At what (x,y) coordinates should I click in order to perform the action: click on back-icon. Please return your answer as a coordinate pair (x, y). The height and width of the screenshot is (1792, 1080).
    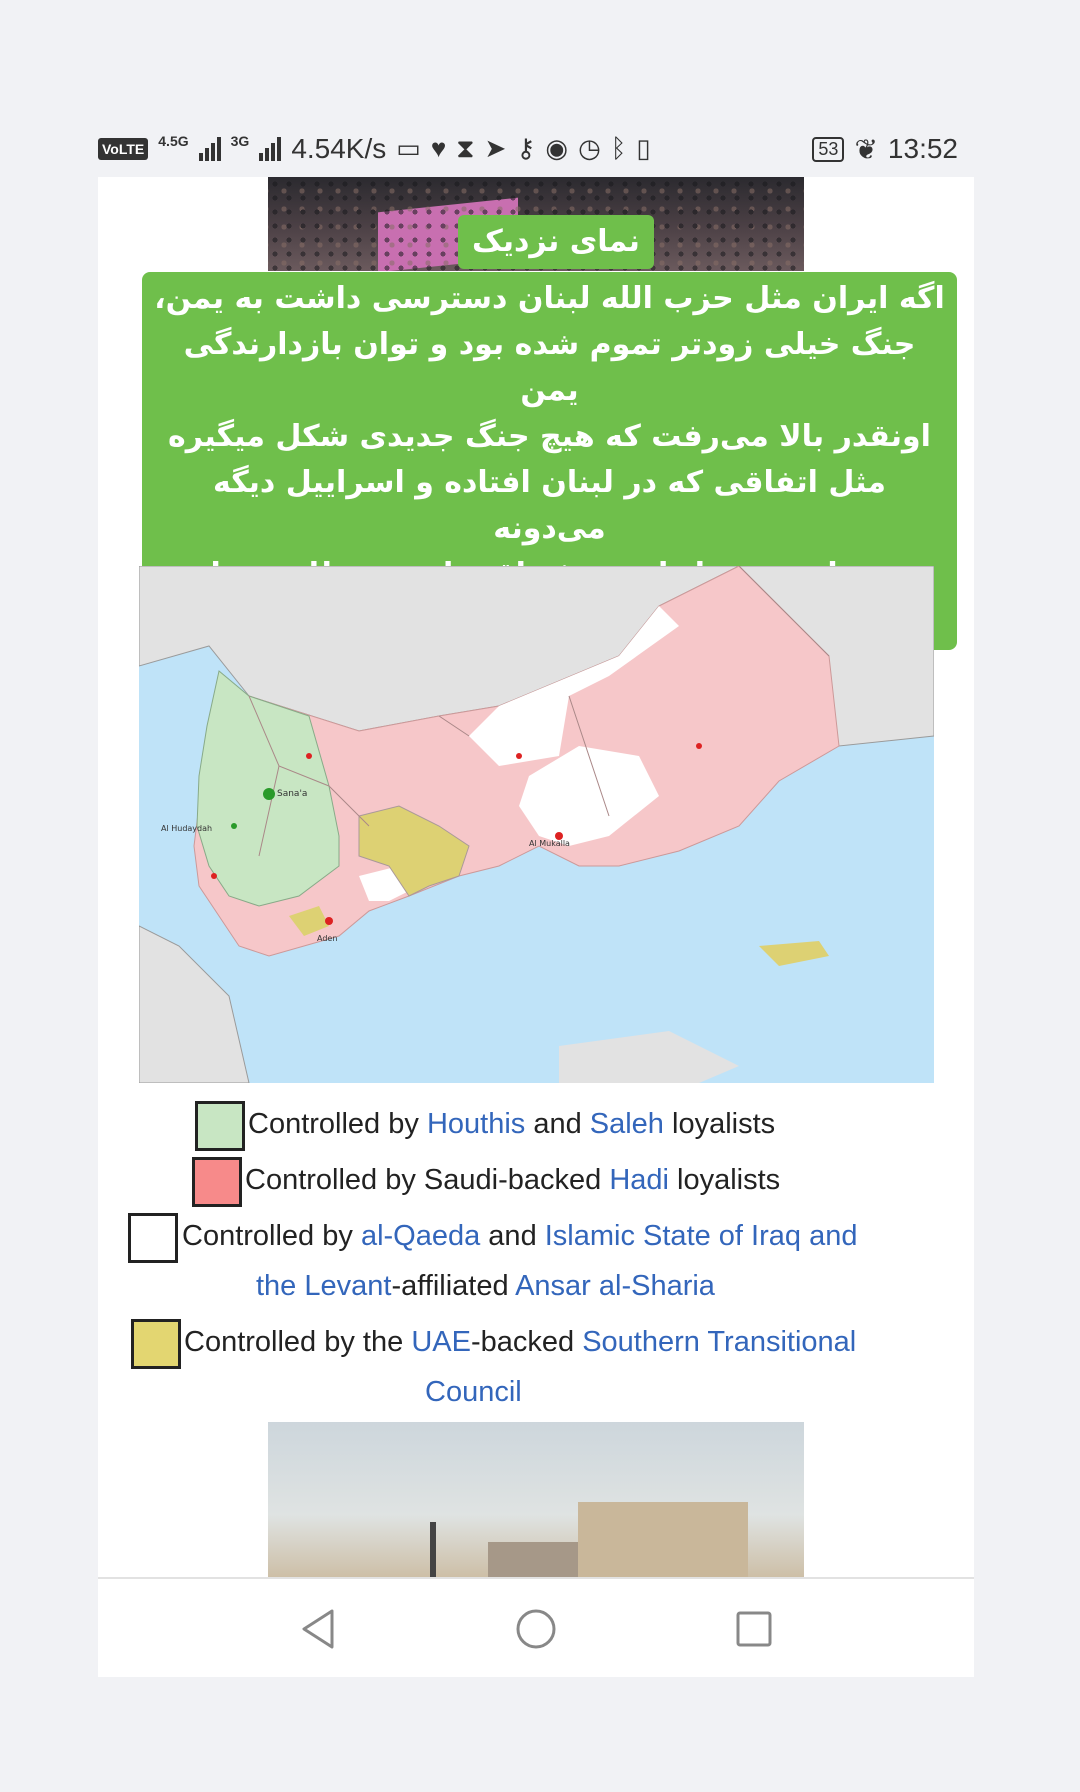
    Looking at the image, I should click on (318, 1629).